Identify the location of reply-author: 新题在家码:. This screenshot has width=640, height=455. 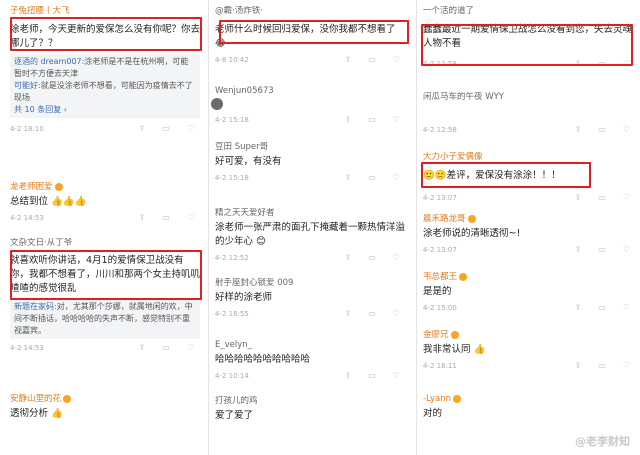
(35, 306).